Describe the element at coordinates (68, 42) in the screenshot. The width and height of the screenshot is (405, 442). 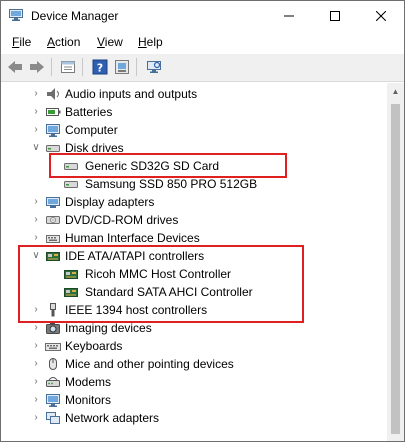
I see `menu-action-rest: ction` at that location.